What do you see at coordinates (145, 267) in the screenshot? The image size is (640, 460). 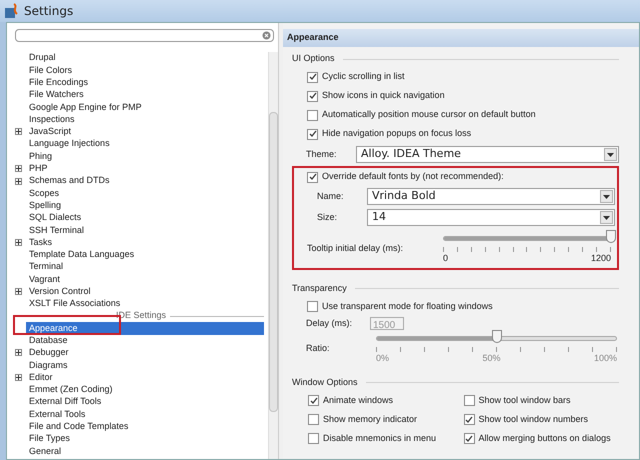 I see `tree-item: Terminal` at bounding box center [145, 267].